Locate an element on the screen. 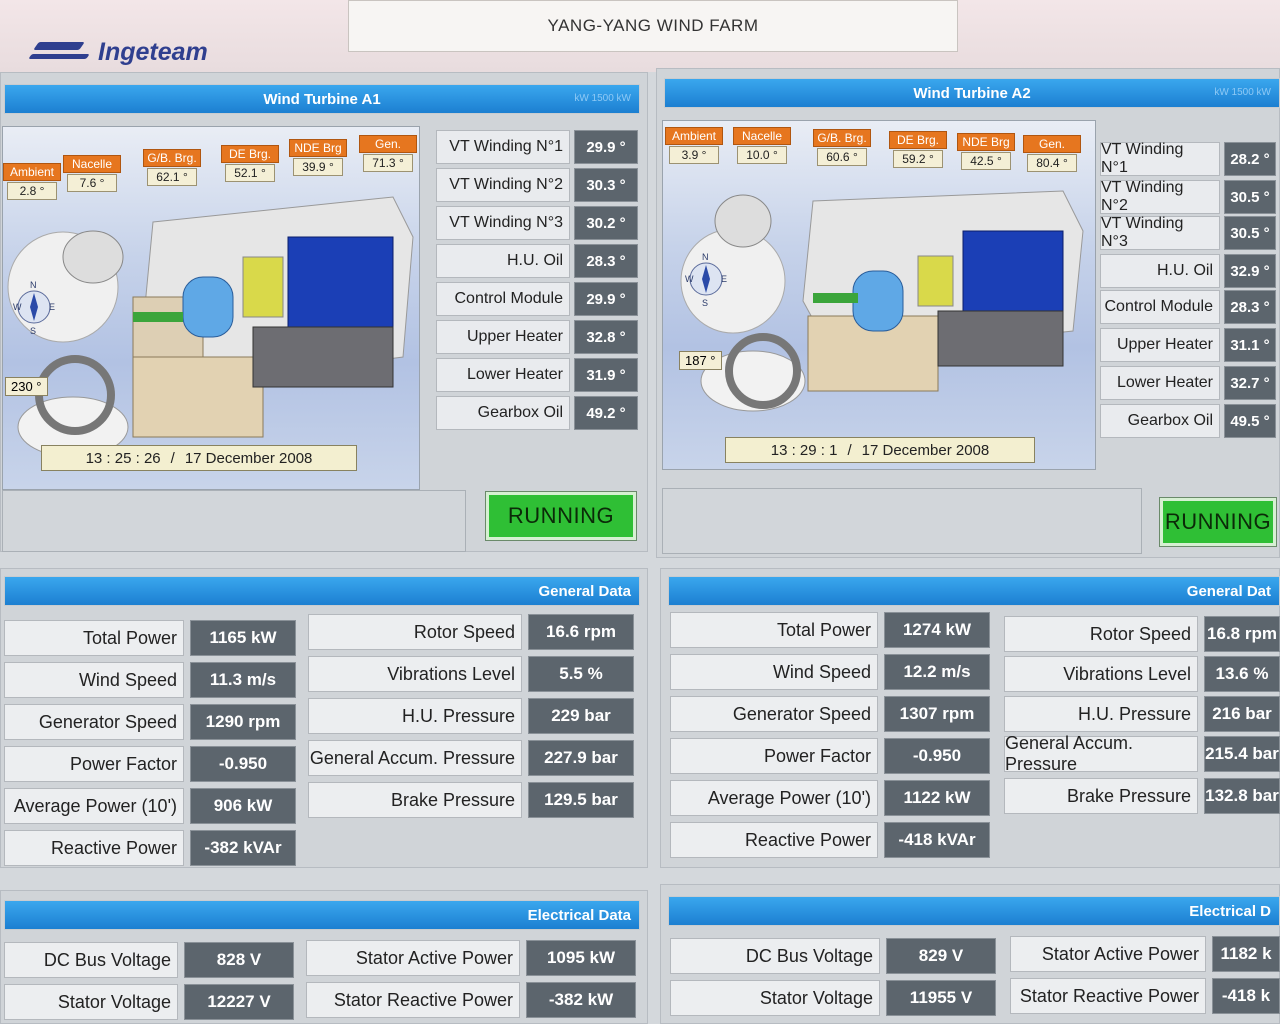 This screenshot has height=1024, width=1280. temp-de-bearing: DE Brg. 52.1 ° is located at coordinates (250, 163).